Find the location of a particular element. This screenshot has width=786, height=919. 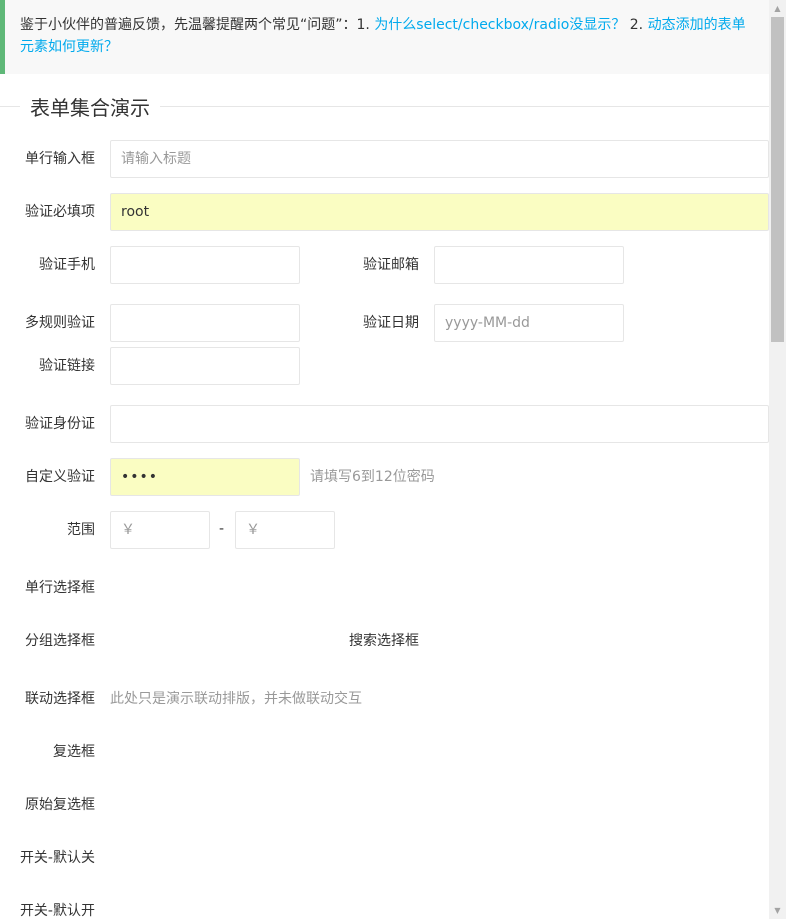

multi-rule-input is located at coordinates (205, 323).